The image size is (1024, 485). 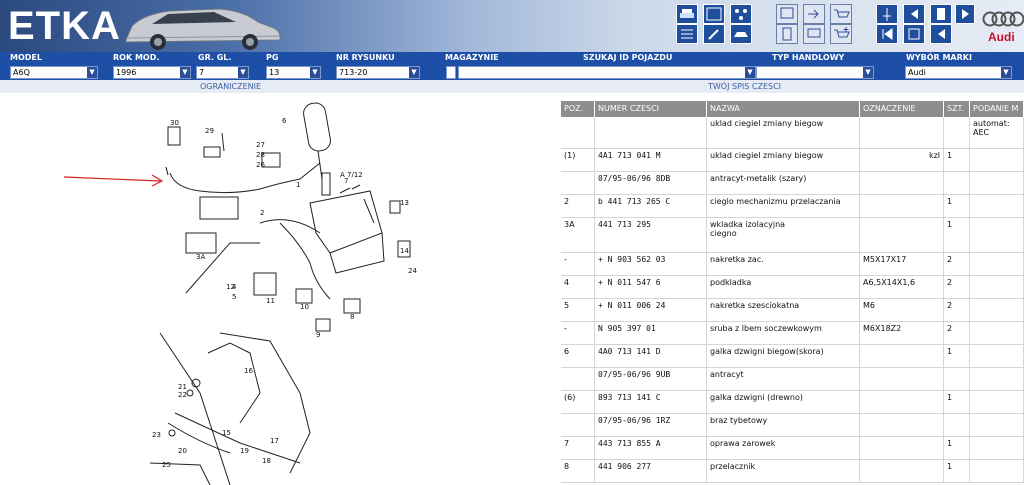 I want to click on network-icon, so click(x=741, y=14).